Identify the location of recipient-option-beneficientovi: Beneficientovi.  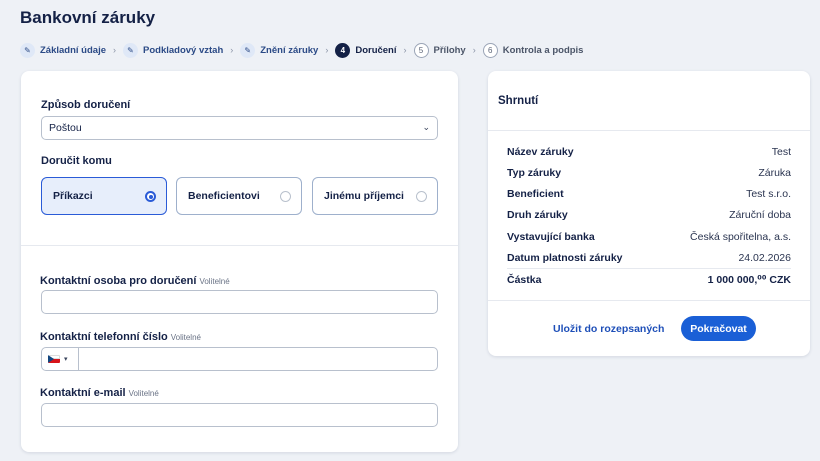
(239, 196).